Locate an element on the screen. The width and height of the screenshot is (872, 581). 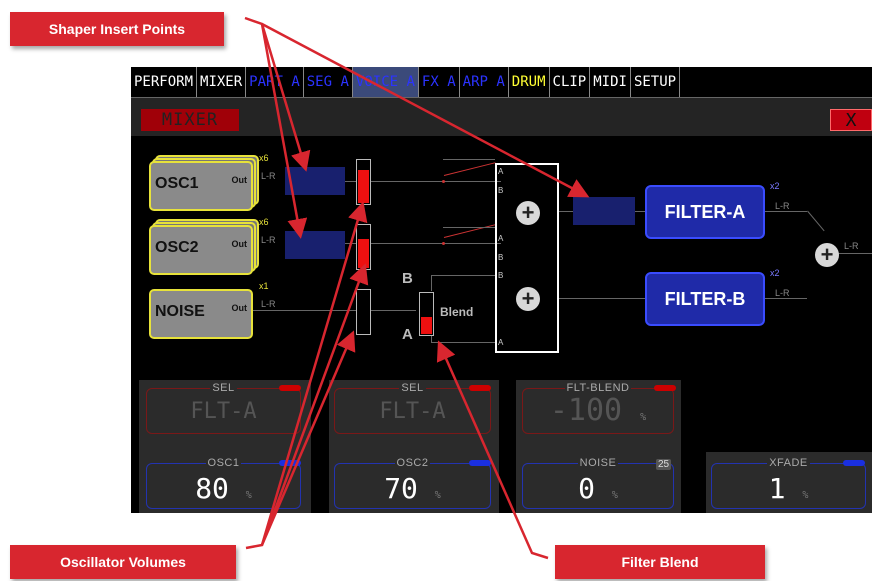
blend-fill is located at coordinates (426, 325).